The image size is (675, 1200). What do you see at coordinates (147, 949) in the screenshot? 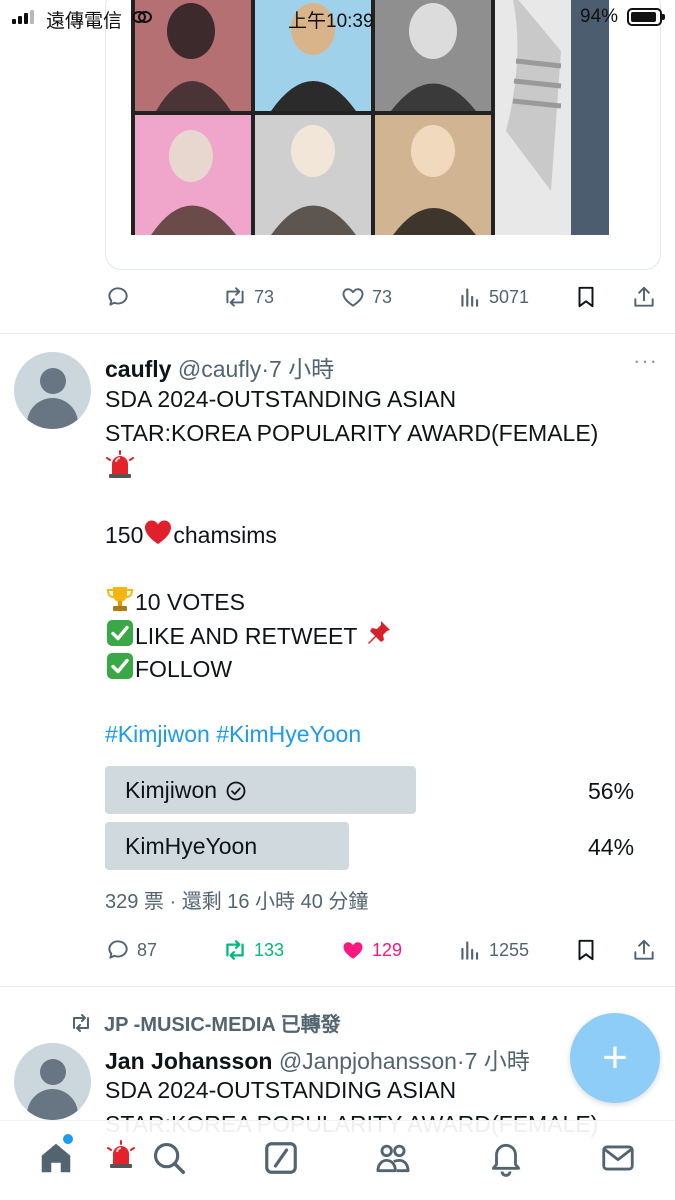
I see `reply-count: 87` at bounding box center [147, 949].